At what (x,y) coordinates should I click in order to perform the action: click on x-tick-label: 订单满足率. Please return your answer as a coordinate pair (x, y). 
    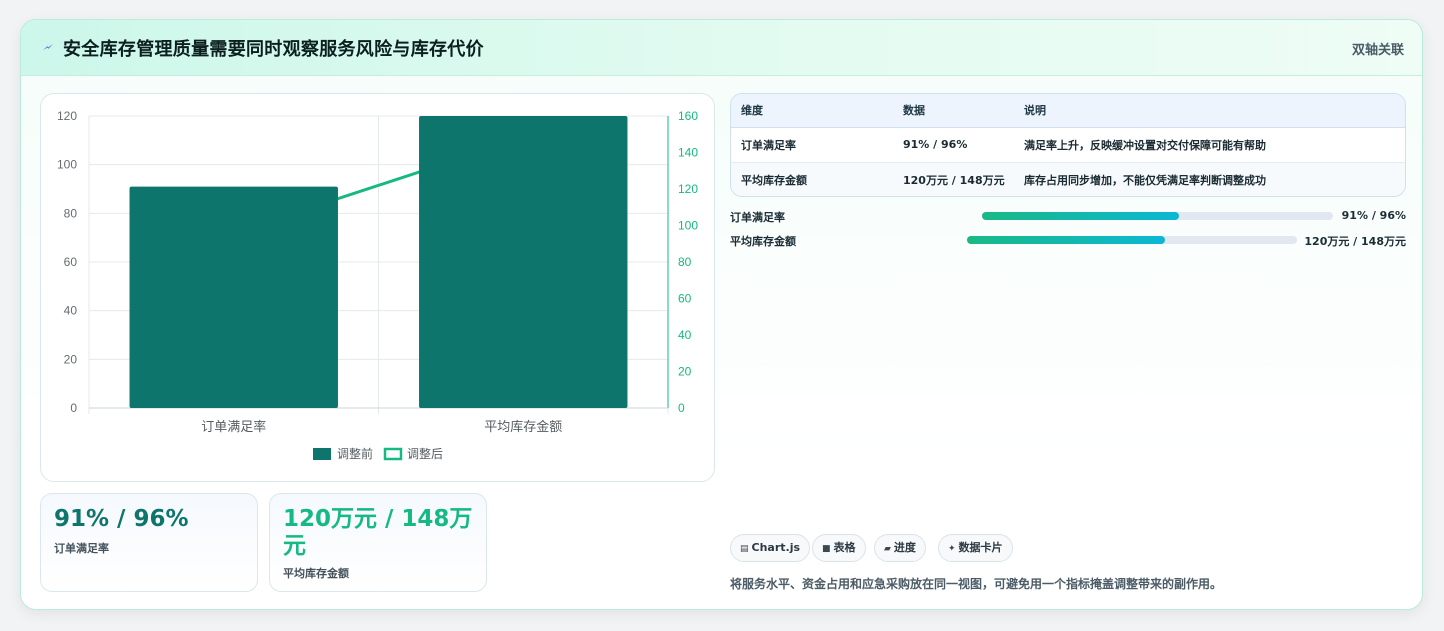
    Looking at the image, I should click on (233, 427).